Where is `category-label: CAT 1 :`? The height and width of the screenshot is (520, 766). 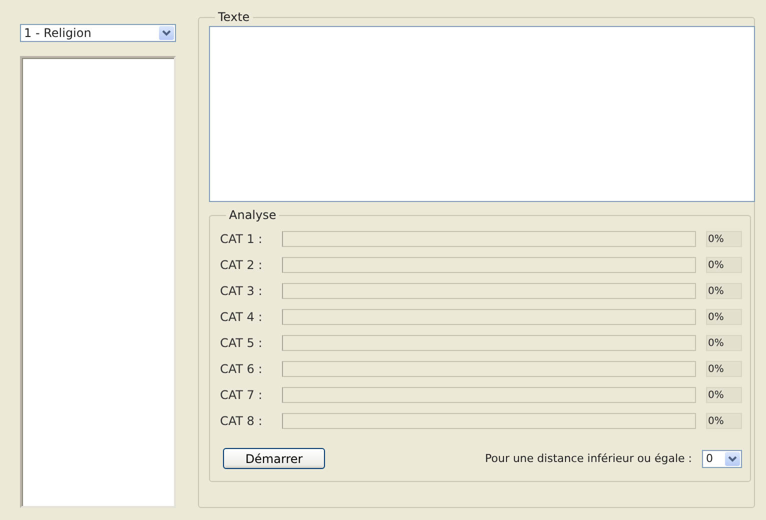 category-label: CAT 1 : is located at coordinates (242, 239).